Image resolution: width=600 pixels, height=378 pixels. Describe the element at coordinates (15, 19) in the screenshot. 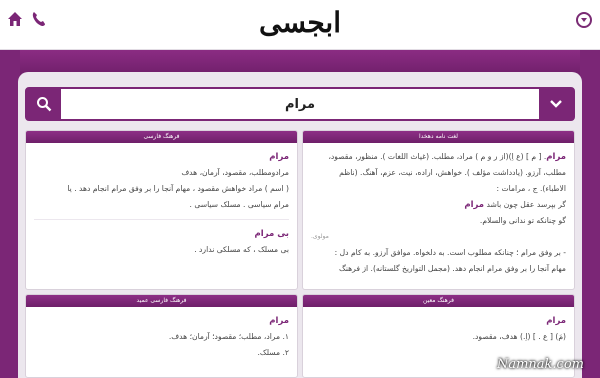

I see `home-icon` at that location.